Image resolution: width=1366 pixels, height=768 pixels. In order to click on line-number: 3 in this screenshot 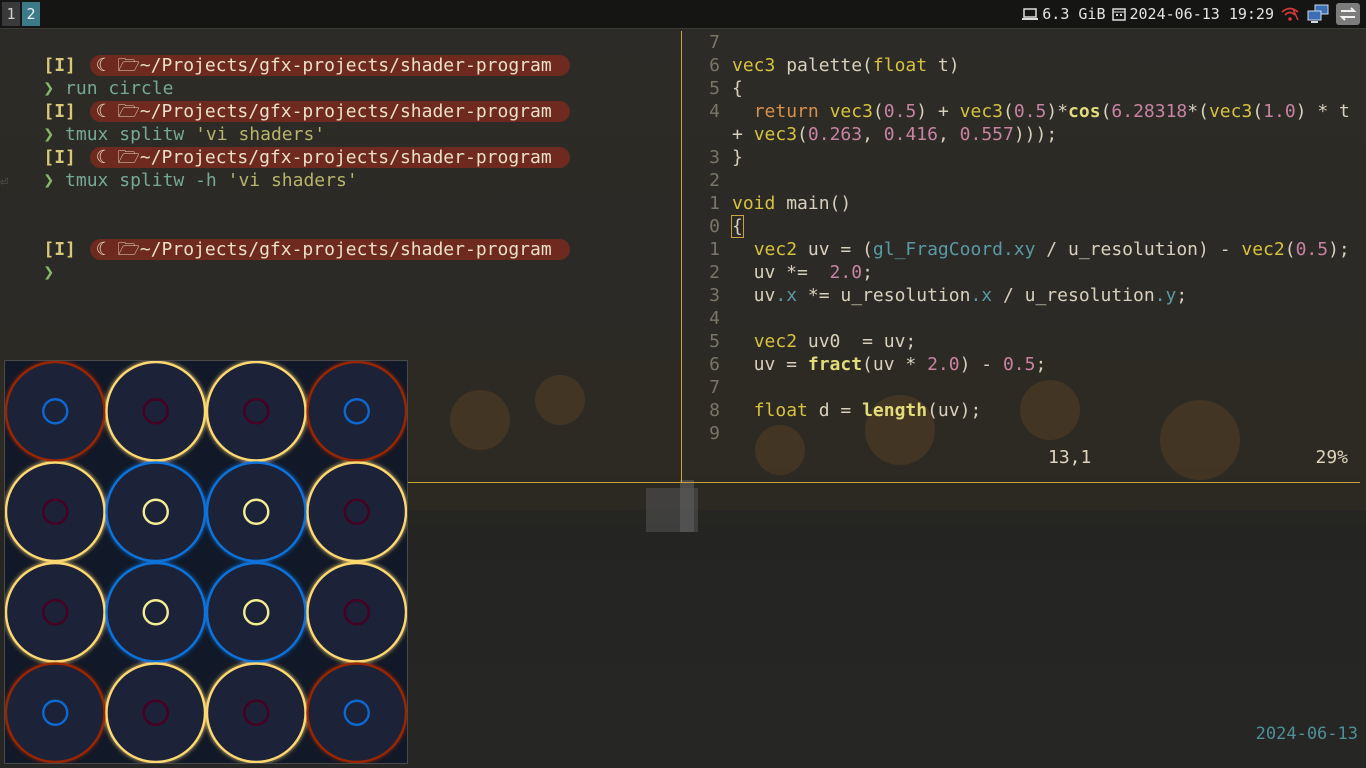, I will do `click(714, 295)`.